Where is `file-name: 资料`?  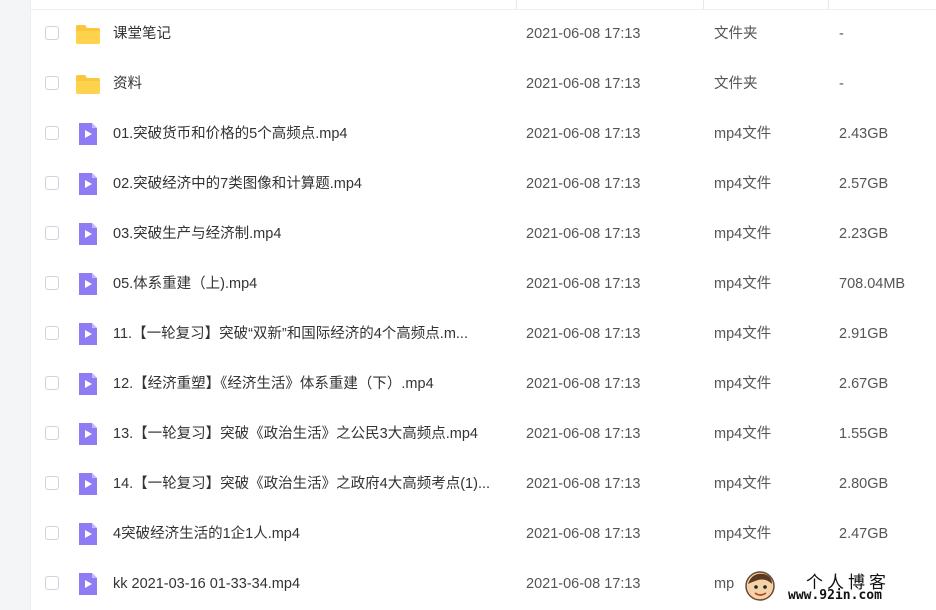 file-name: 资料 is located at coordinates (313, 84).